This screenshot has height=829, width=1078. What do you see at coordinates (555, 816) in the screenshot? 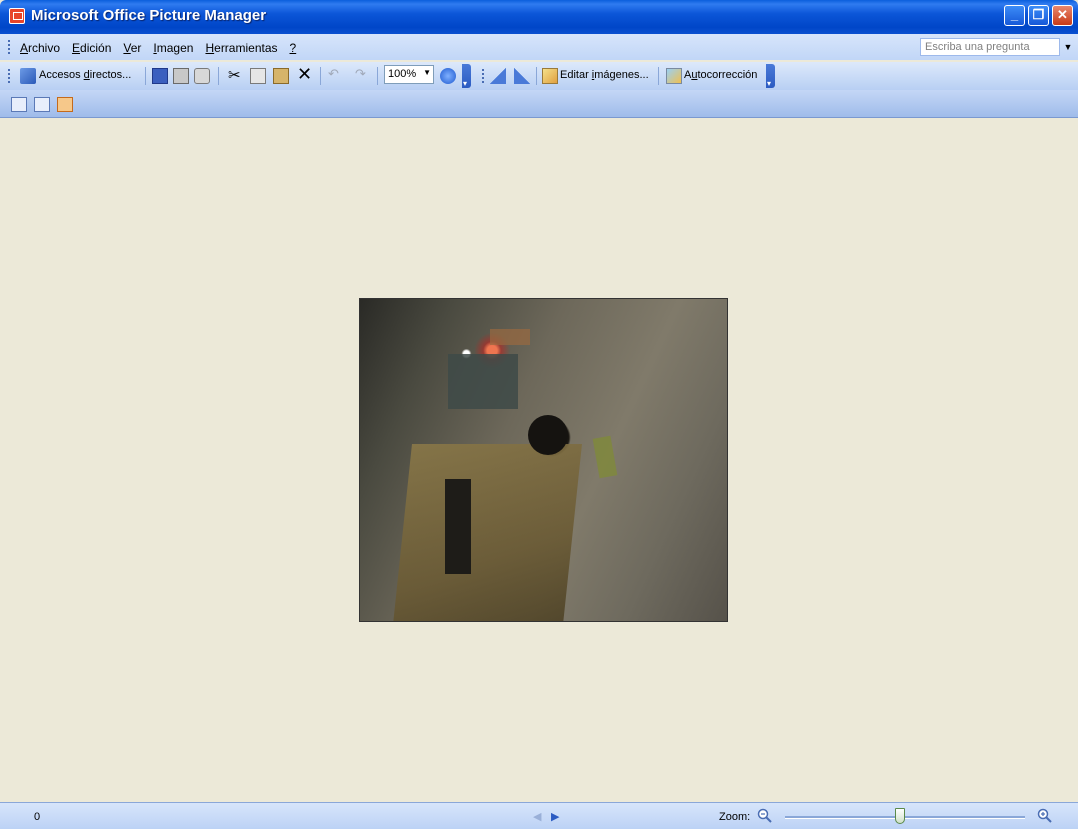
I see `next-picture-icon: ▶` at bounding box center [555, 816].